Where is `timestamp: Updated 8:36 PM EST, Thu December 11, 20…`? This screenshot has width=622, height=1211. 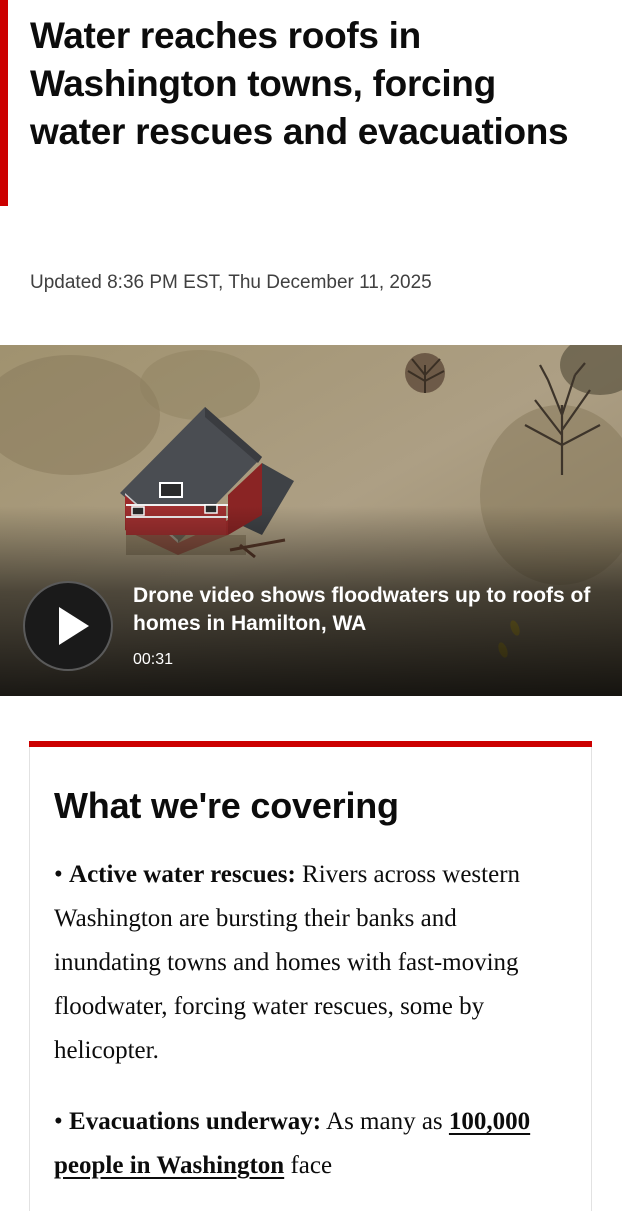
timestamp: Updated 8:36 PM EST, Thu December 11, 20… is located at coordinates (231, 282).